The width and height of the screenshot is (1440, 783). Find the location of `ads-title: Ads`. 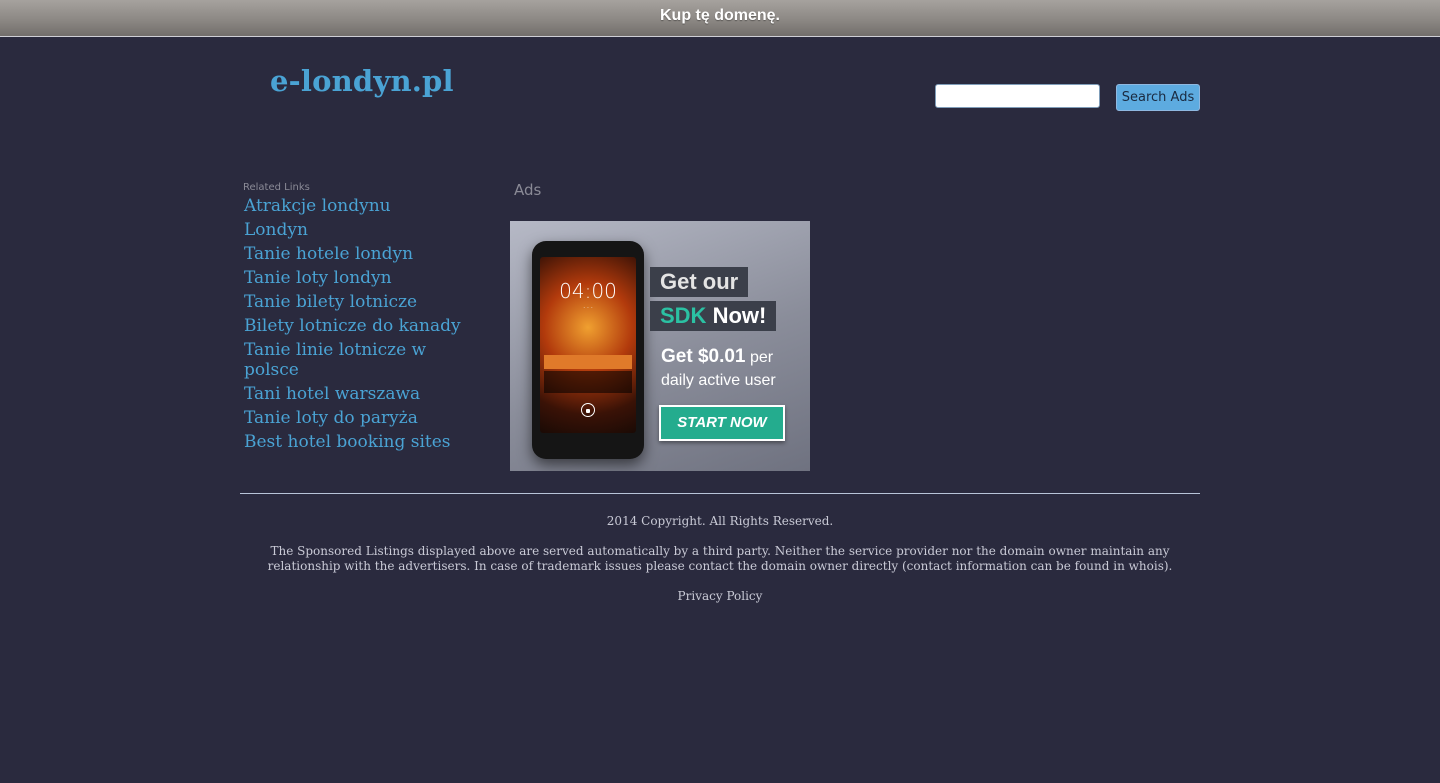

ads-title: Ads is located at coordinates (528, 190).